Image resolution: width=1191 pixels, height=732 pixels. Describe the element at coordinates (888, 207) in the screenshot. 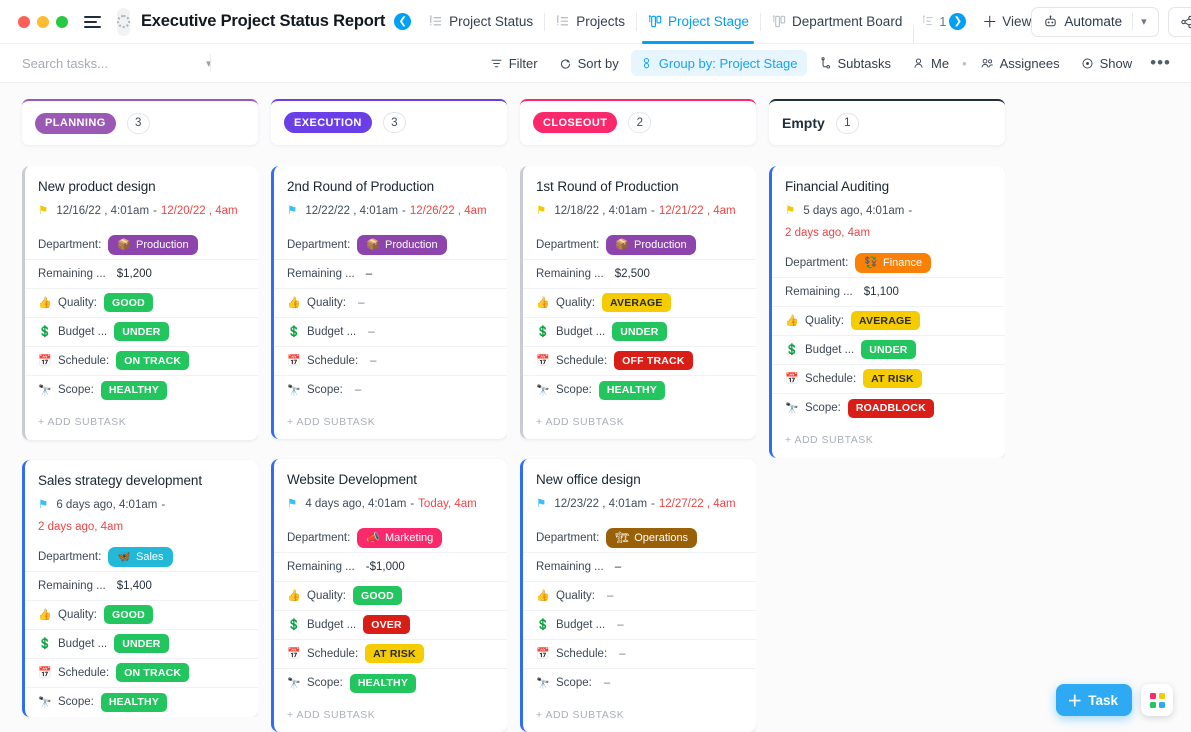

I see `task-dates: ⚑ 5 days ago, 4:01am -` at that location.